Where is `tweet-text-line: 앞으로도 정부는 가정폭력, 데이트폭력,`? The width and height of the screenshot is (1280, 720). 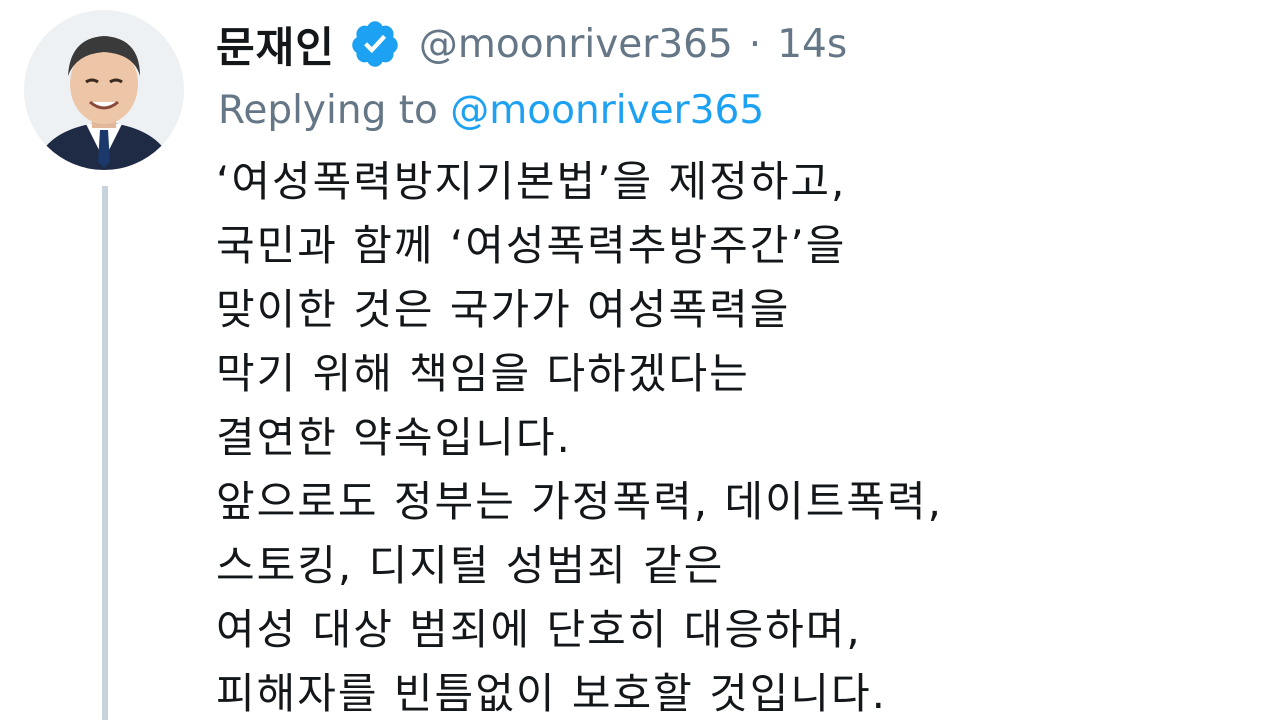 tweet-text-line: 앞으로도 정부는 가정폭력, 데이트폭력, is located at coordinates (579, 501).